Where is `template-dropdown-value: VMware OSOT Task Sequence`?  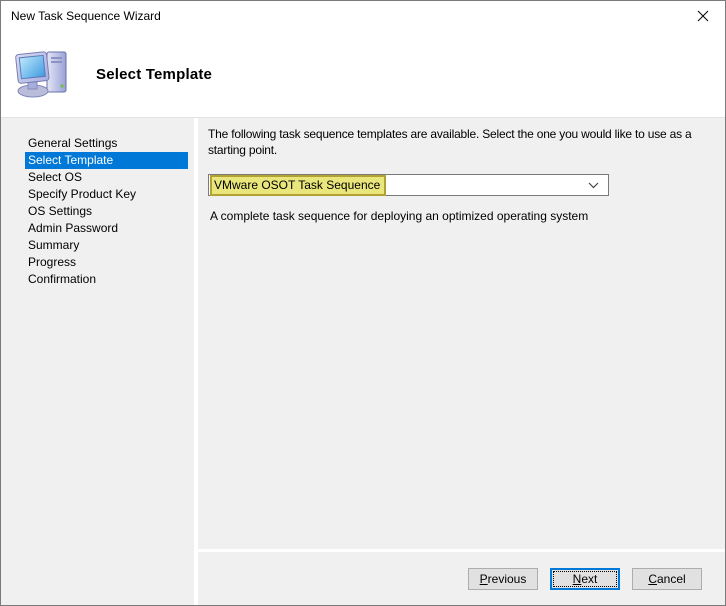
template-dropdown-value: VMware OSOT Task Sequence is located at coordinates (298, 185).